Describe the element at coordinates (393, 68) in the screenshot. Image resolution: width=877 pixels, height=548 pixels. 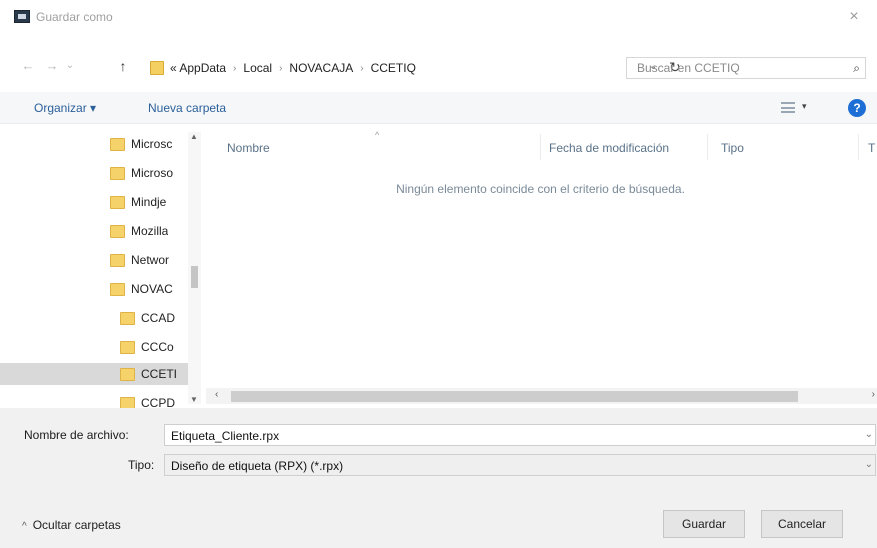
I see `breadcrumb-ccetiq: CCETIQ` at that location.